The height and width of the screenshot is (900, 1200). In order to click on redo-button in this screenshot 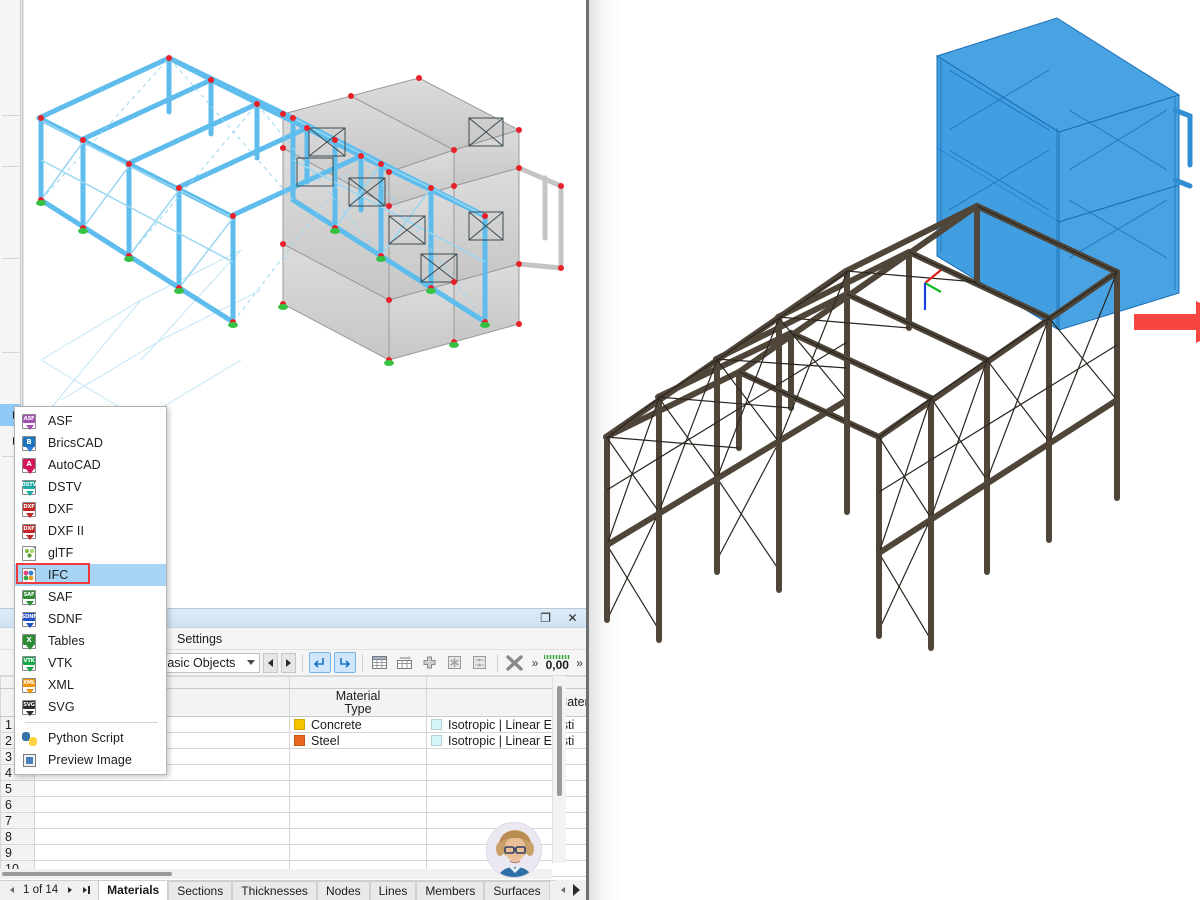, I will do `click(344, 662)`.